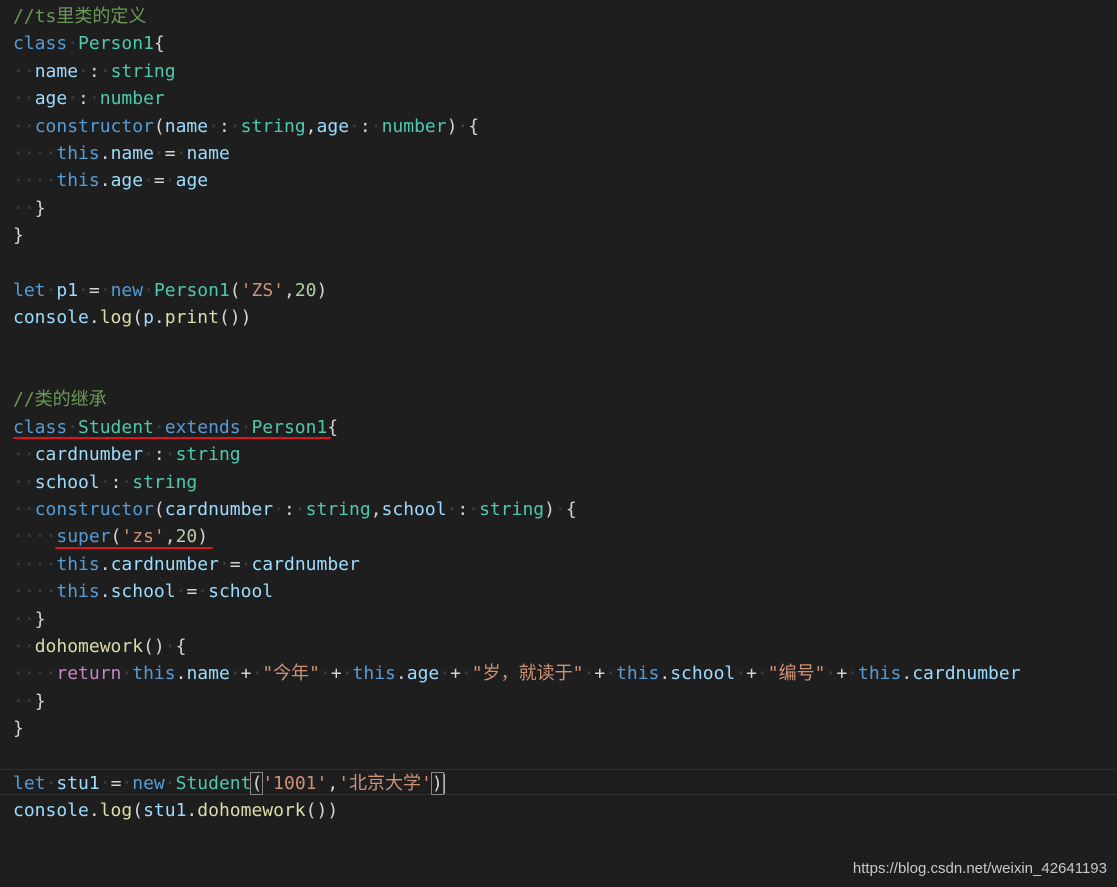 The height and width of the screenshot is (887, 1117). I want to click on code-token: //类的继承, so click(60, 400).